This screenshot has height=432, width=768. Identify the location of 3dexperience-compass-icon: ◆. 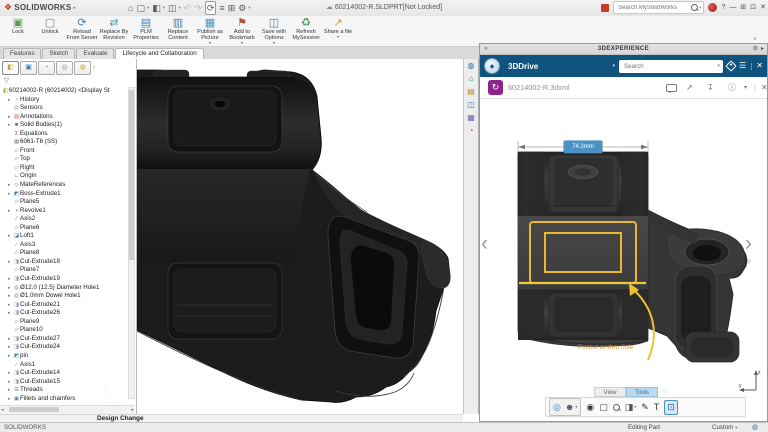
(492, 66).